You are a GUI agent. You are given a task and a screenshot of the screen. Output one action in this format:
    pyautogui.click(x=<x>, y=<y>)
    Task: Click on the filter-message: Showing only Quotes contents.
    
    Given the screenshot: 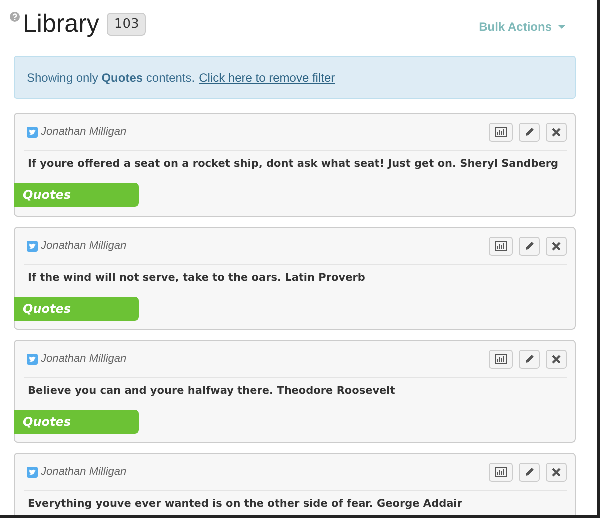 What is the action you would take?
    pyautogui.click(x=111, y=77)
    